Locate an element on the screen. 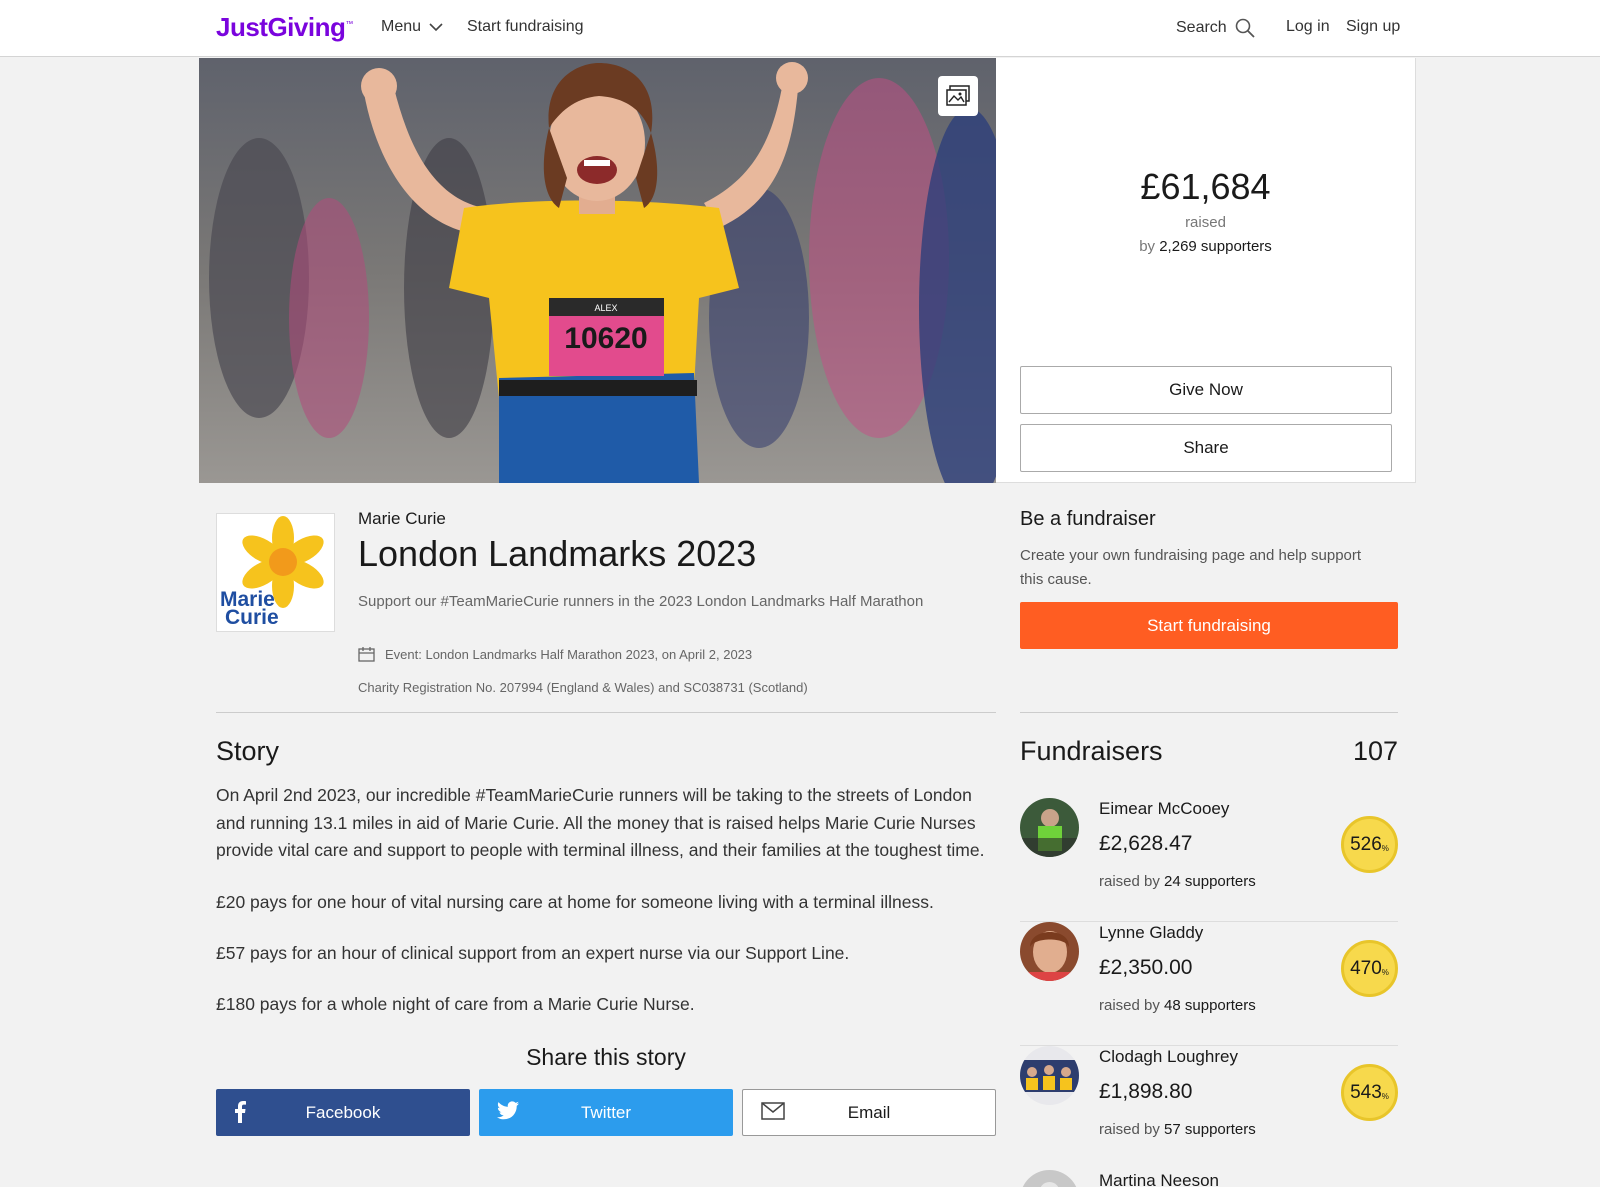  by-prefix: by is located at coordinates (1147, 246).